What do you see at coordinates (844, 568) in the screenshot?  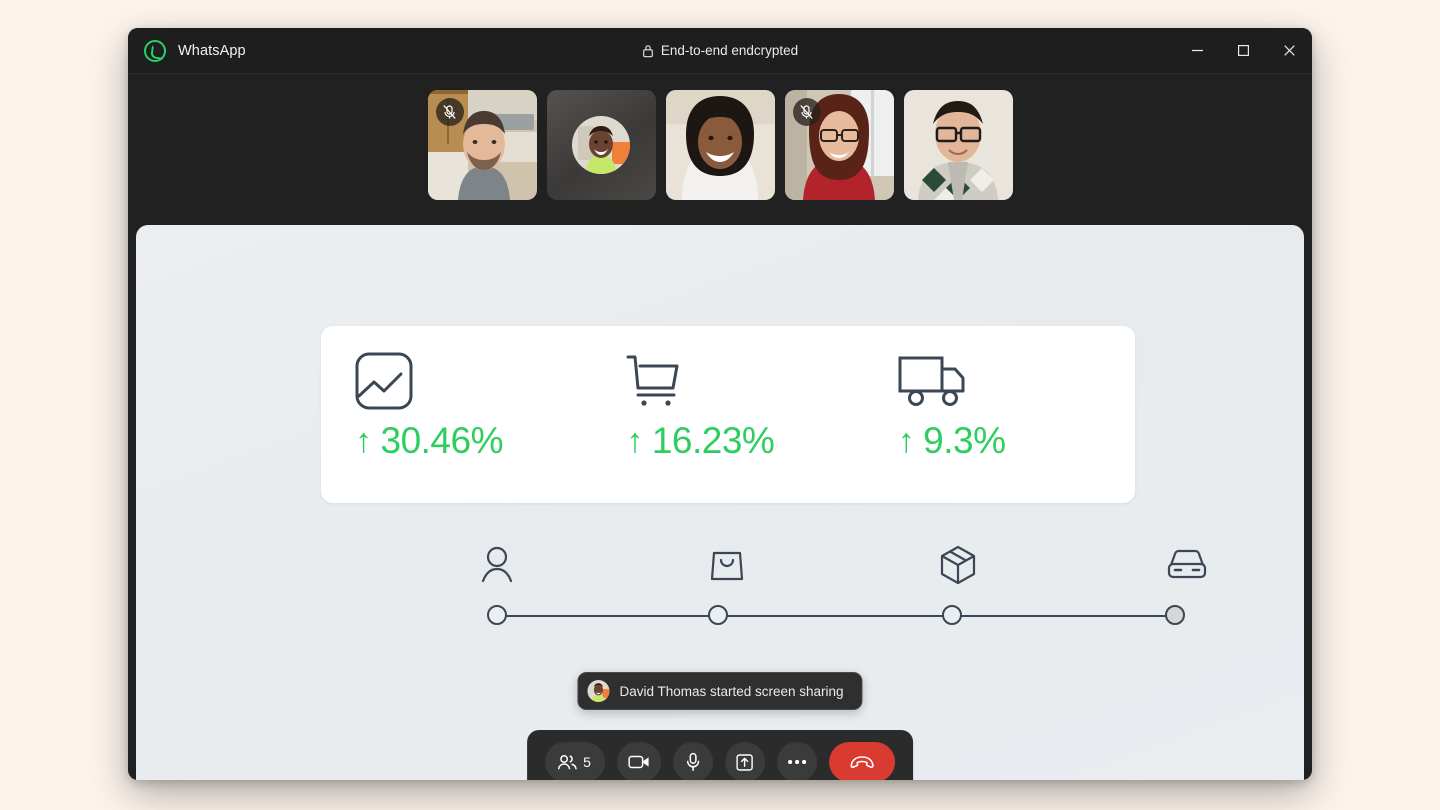 I see `stepper-icon-row` at bounding box center [844, 568].